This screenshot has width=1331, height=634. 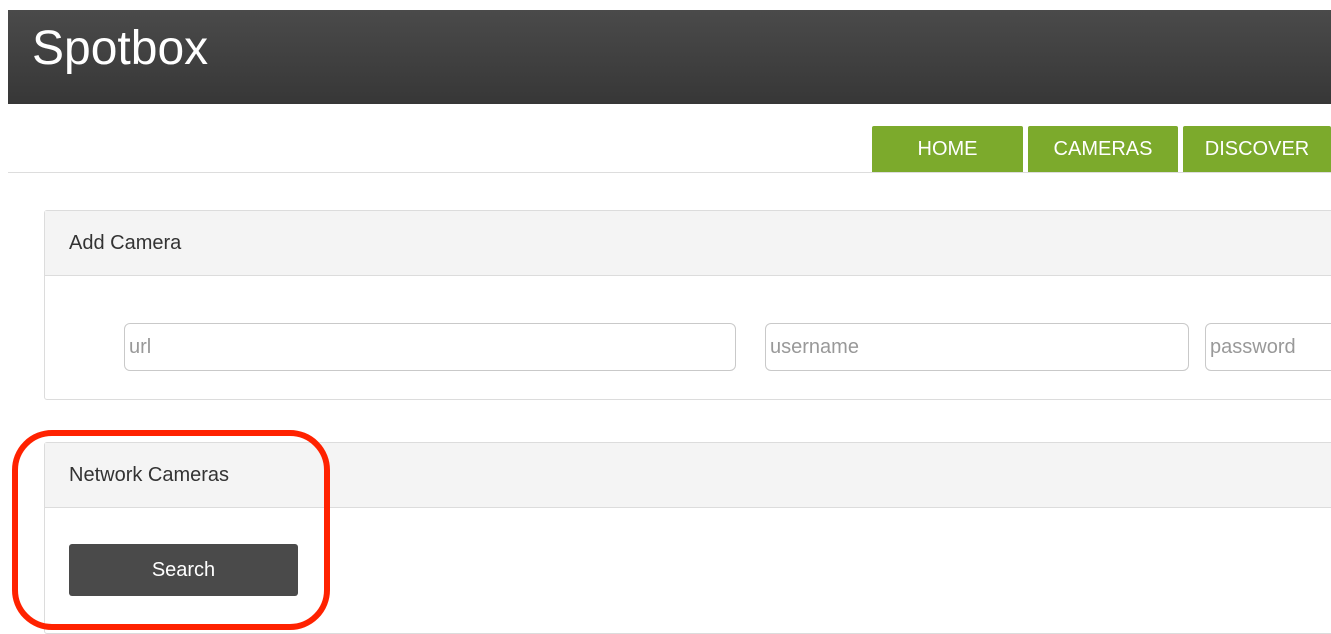 What do you see at coordinates (430, 347) in the screenshot?
I see `url-input` at bounding box center [430, 347].